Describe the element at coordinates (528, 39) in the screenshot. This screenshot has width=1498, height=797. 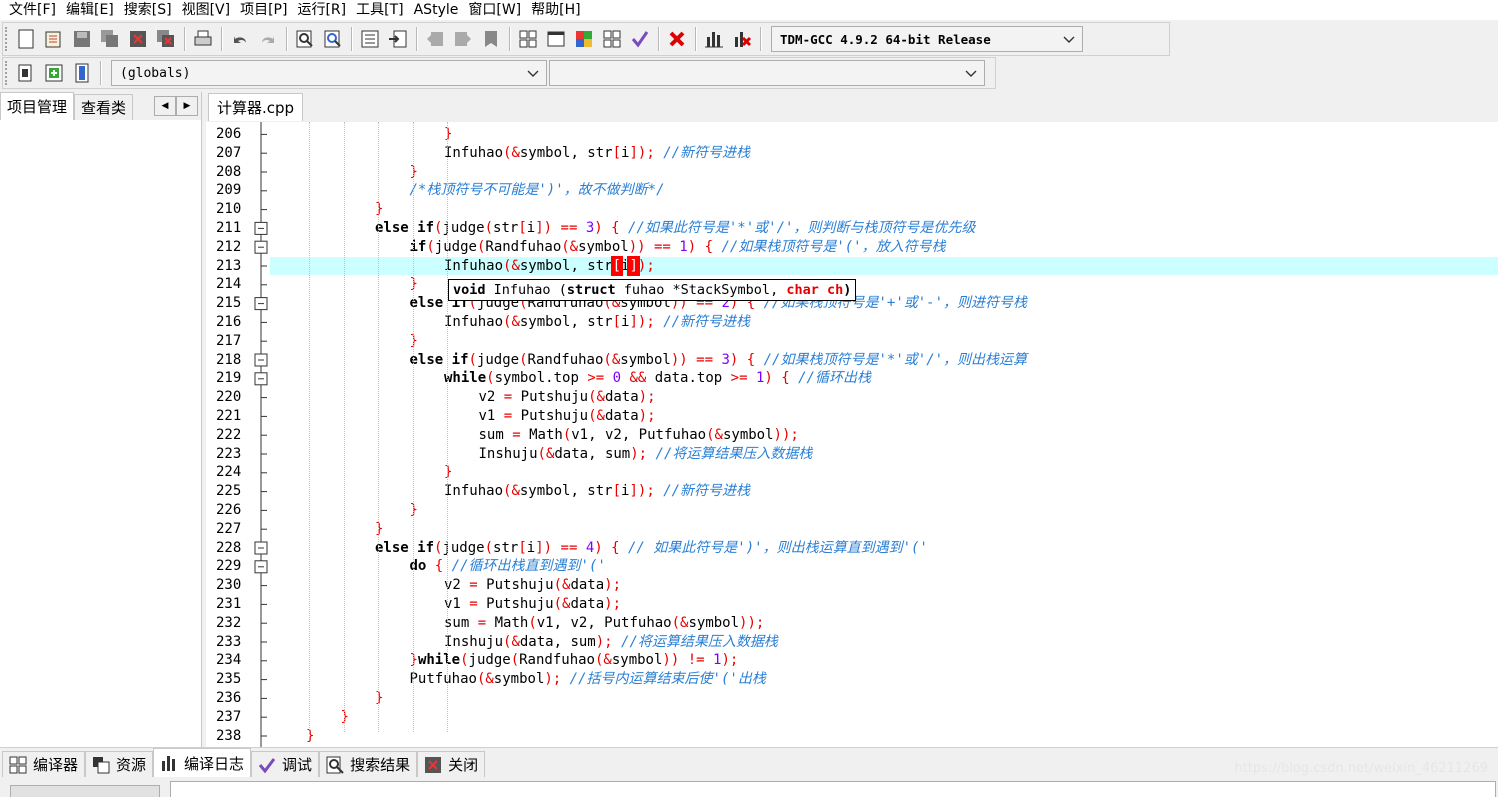
I see `compile-icon` at that location.